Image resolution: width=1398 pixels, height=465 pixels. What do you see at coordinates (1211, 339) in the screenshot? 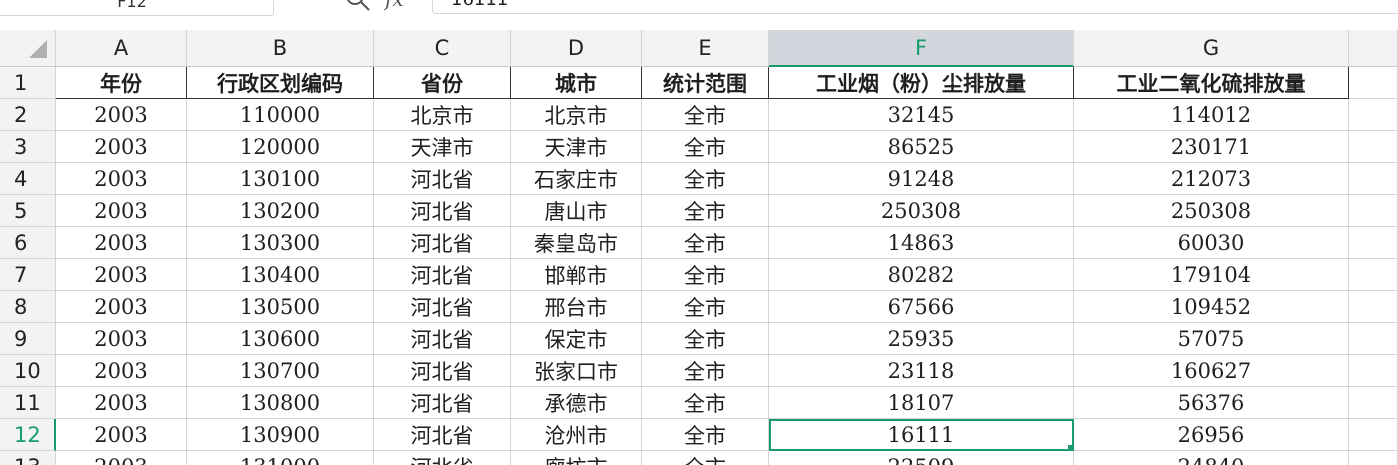
I see `table-cell: 57075` at bounding box center [1211, 339].